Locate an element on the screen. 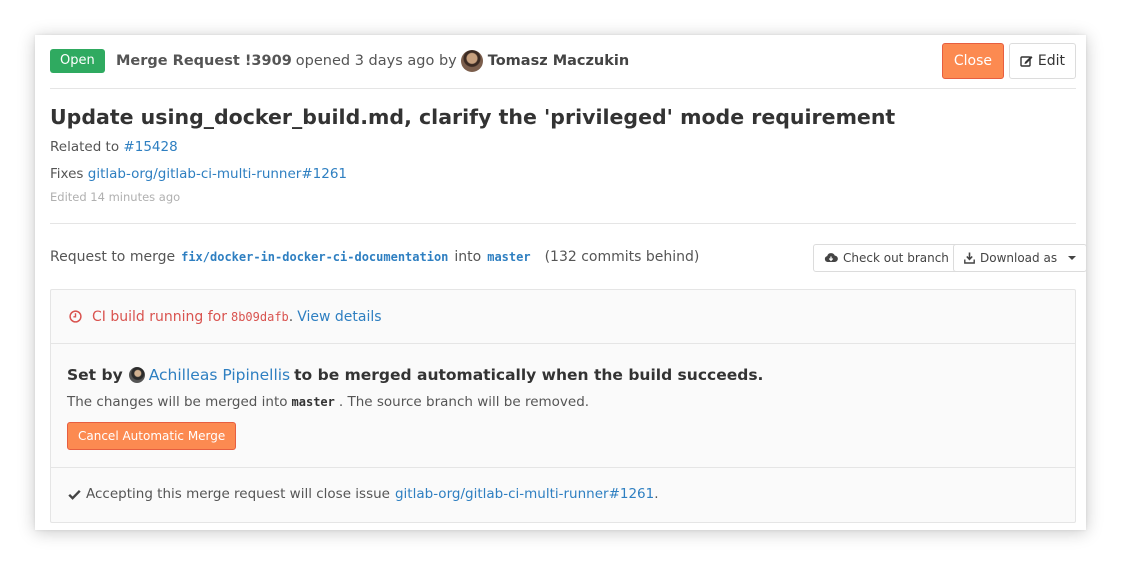 The width and height of the screenshot is (1131, 576). mr-reference: Merge Request !3909 is located at coordinates (204, 61).